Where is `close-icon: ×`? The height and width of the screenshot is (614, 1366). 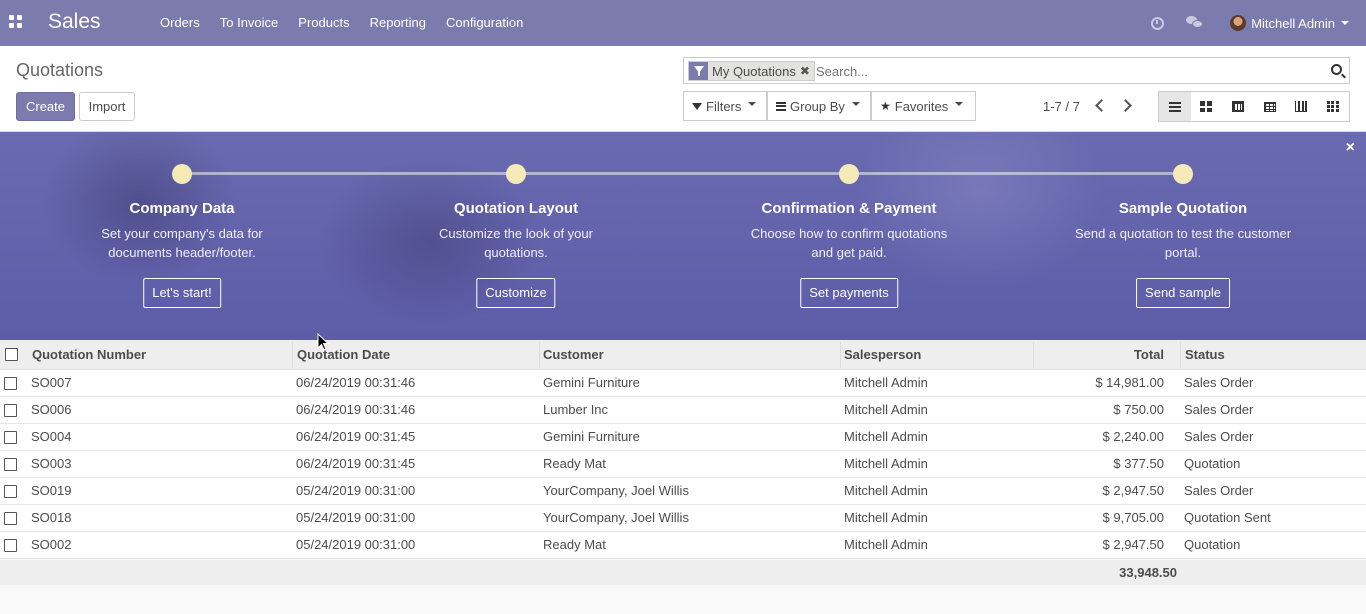
close-icon: × is located at coordinates (1350, 148).